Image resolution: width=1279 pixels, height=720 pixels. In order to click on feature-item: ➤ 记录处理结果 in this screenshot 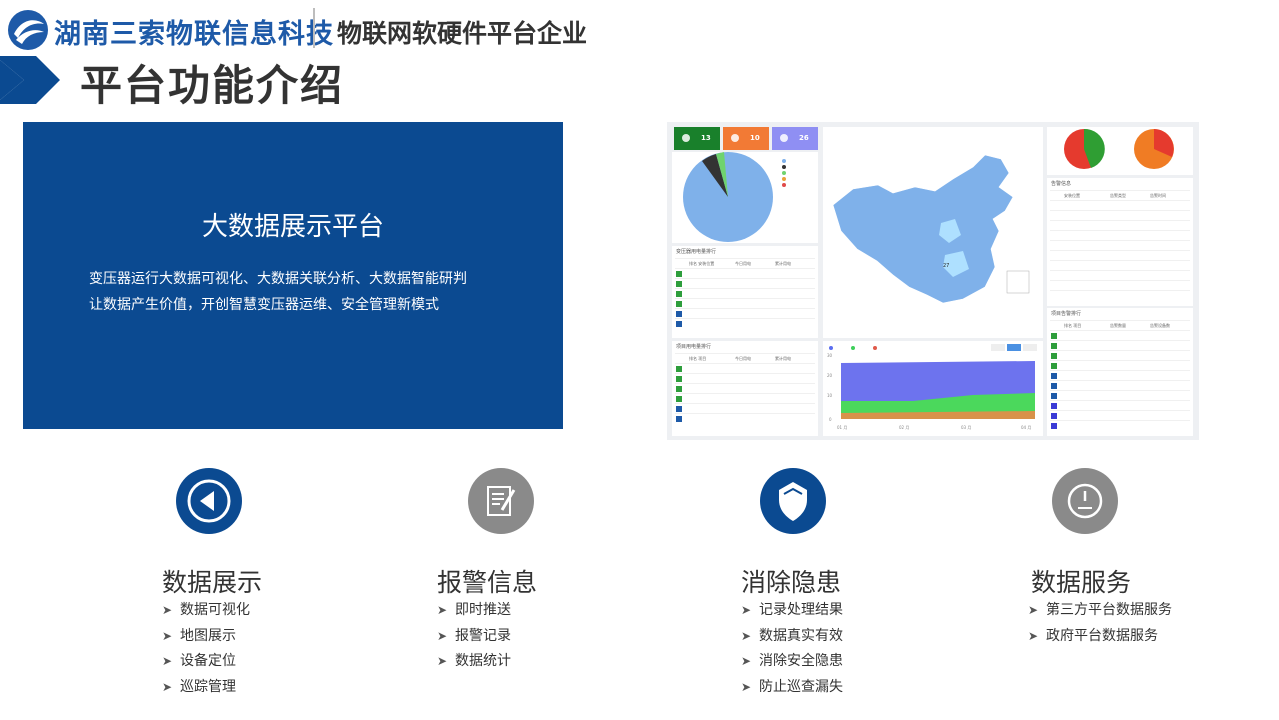, I will do `click(792, 611)`.